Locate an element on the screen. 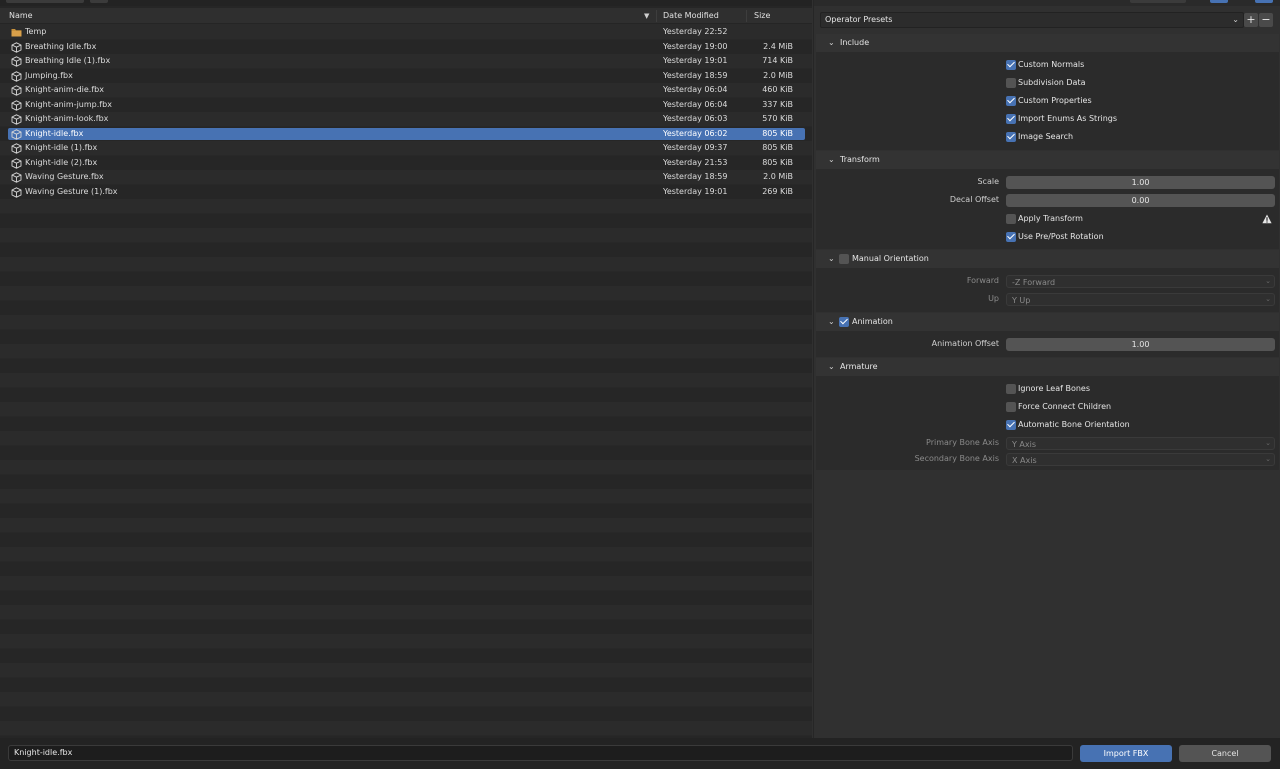  secondary-bone-axis-dropdown: X Axis ⌄ is located at coordinates (1140, 459).